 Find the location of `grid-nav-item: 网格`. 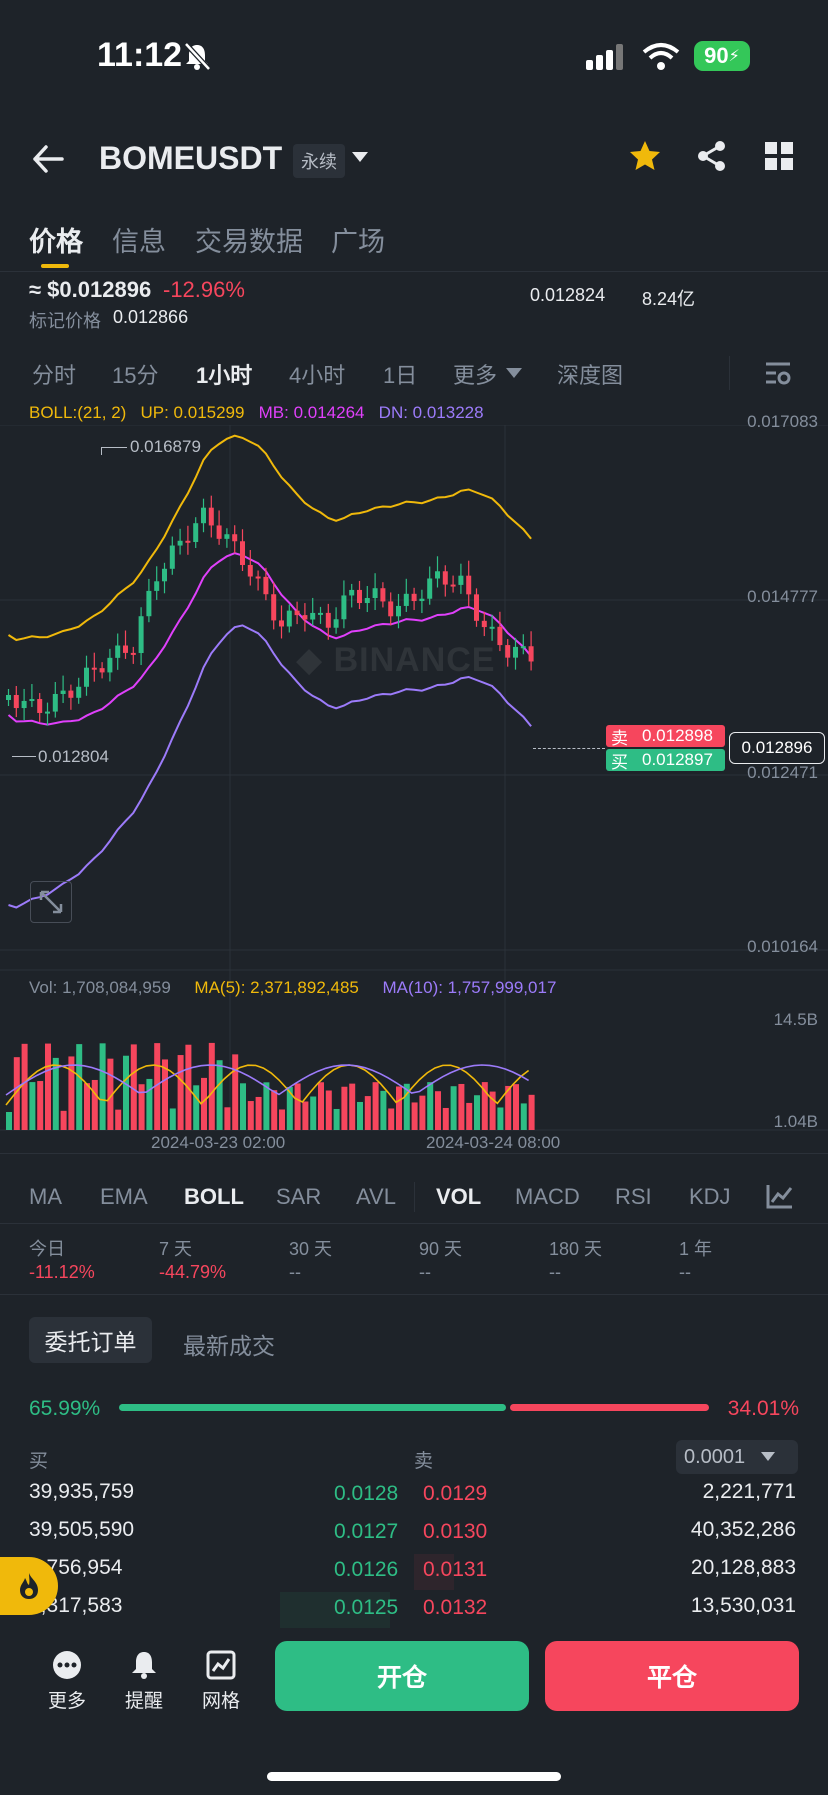

grid-nav-item: 网格 is located at coordinates (221, 1681).